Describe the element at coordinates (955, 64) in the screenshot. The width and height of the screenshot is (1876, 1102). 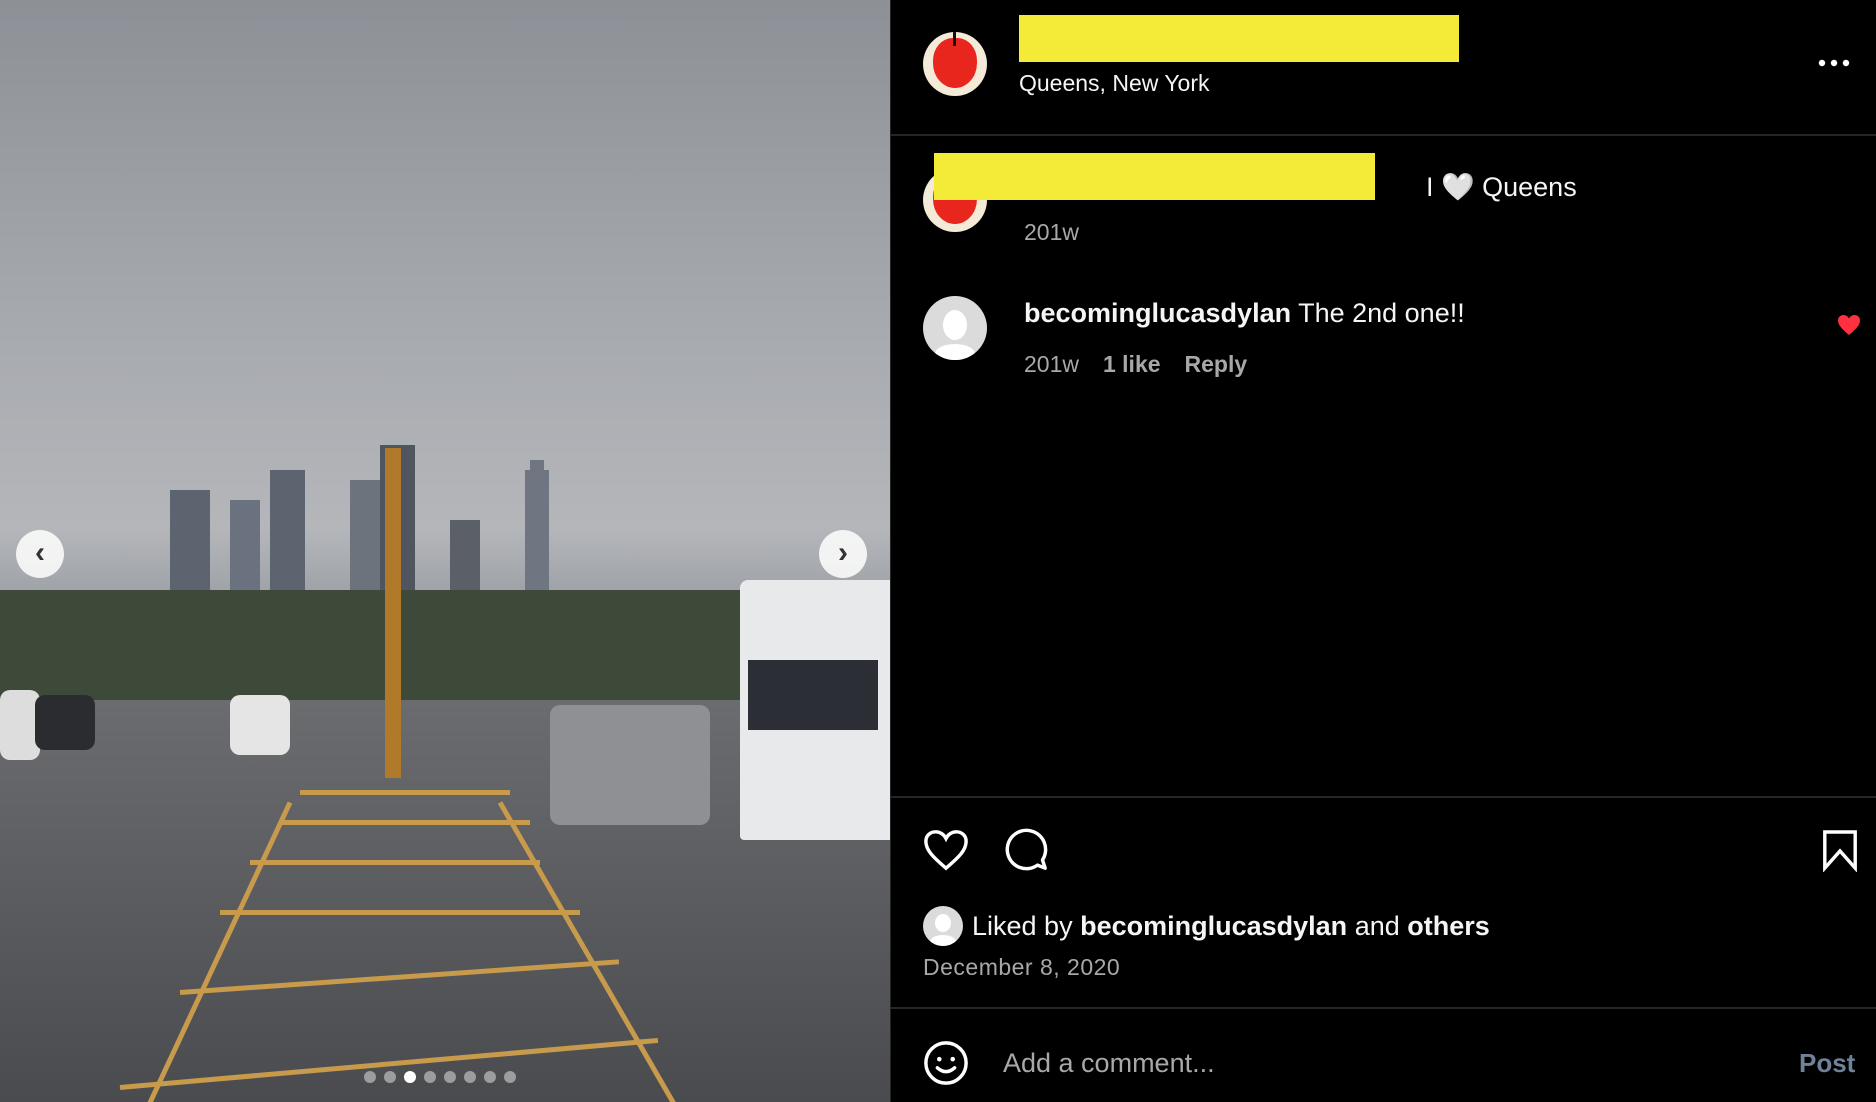
I see `author-avatar` at that location.